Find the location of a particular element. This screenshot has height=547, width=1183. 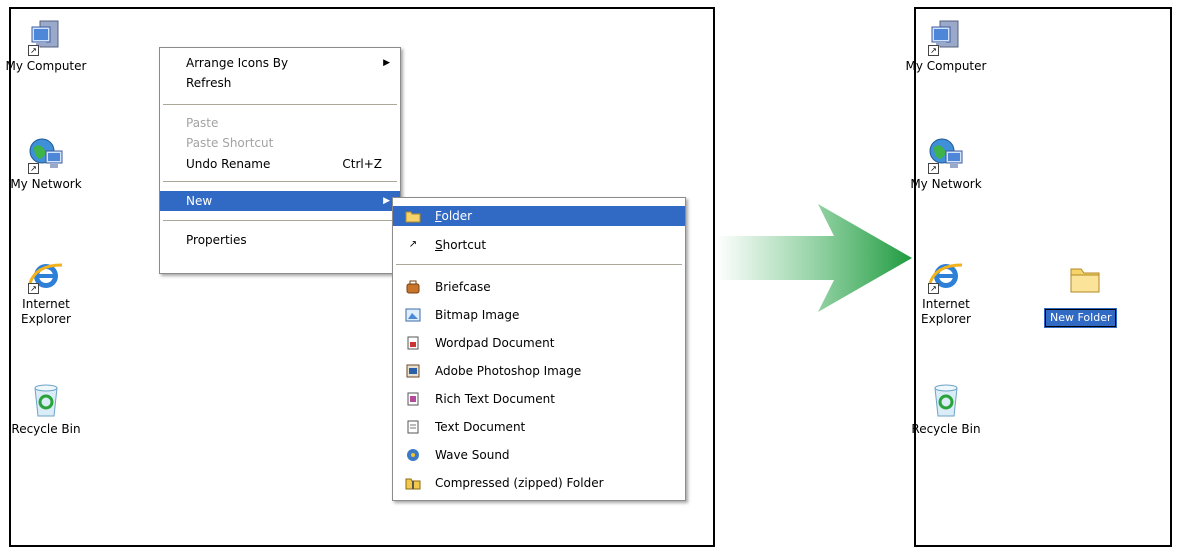

wave-sound-icon is located at coordinates (413, 455).